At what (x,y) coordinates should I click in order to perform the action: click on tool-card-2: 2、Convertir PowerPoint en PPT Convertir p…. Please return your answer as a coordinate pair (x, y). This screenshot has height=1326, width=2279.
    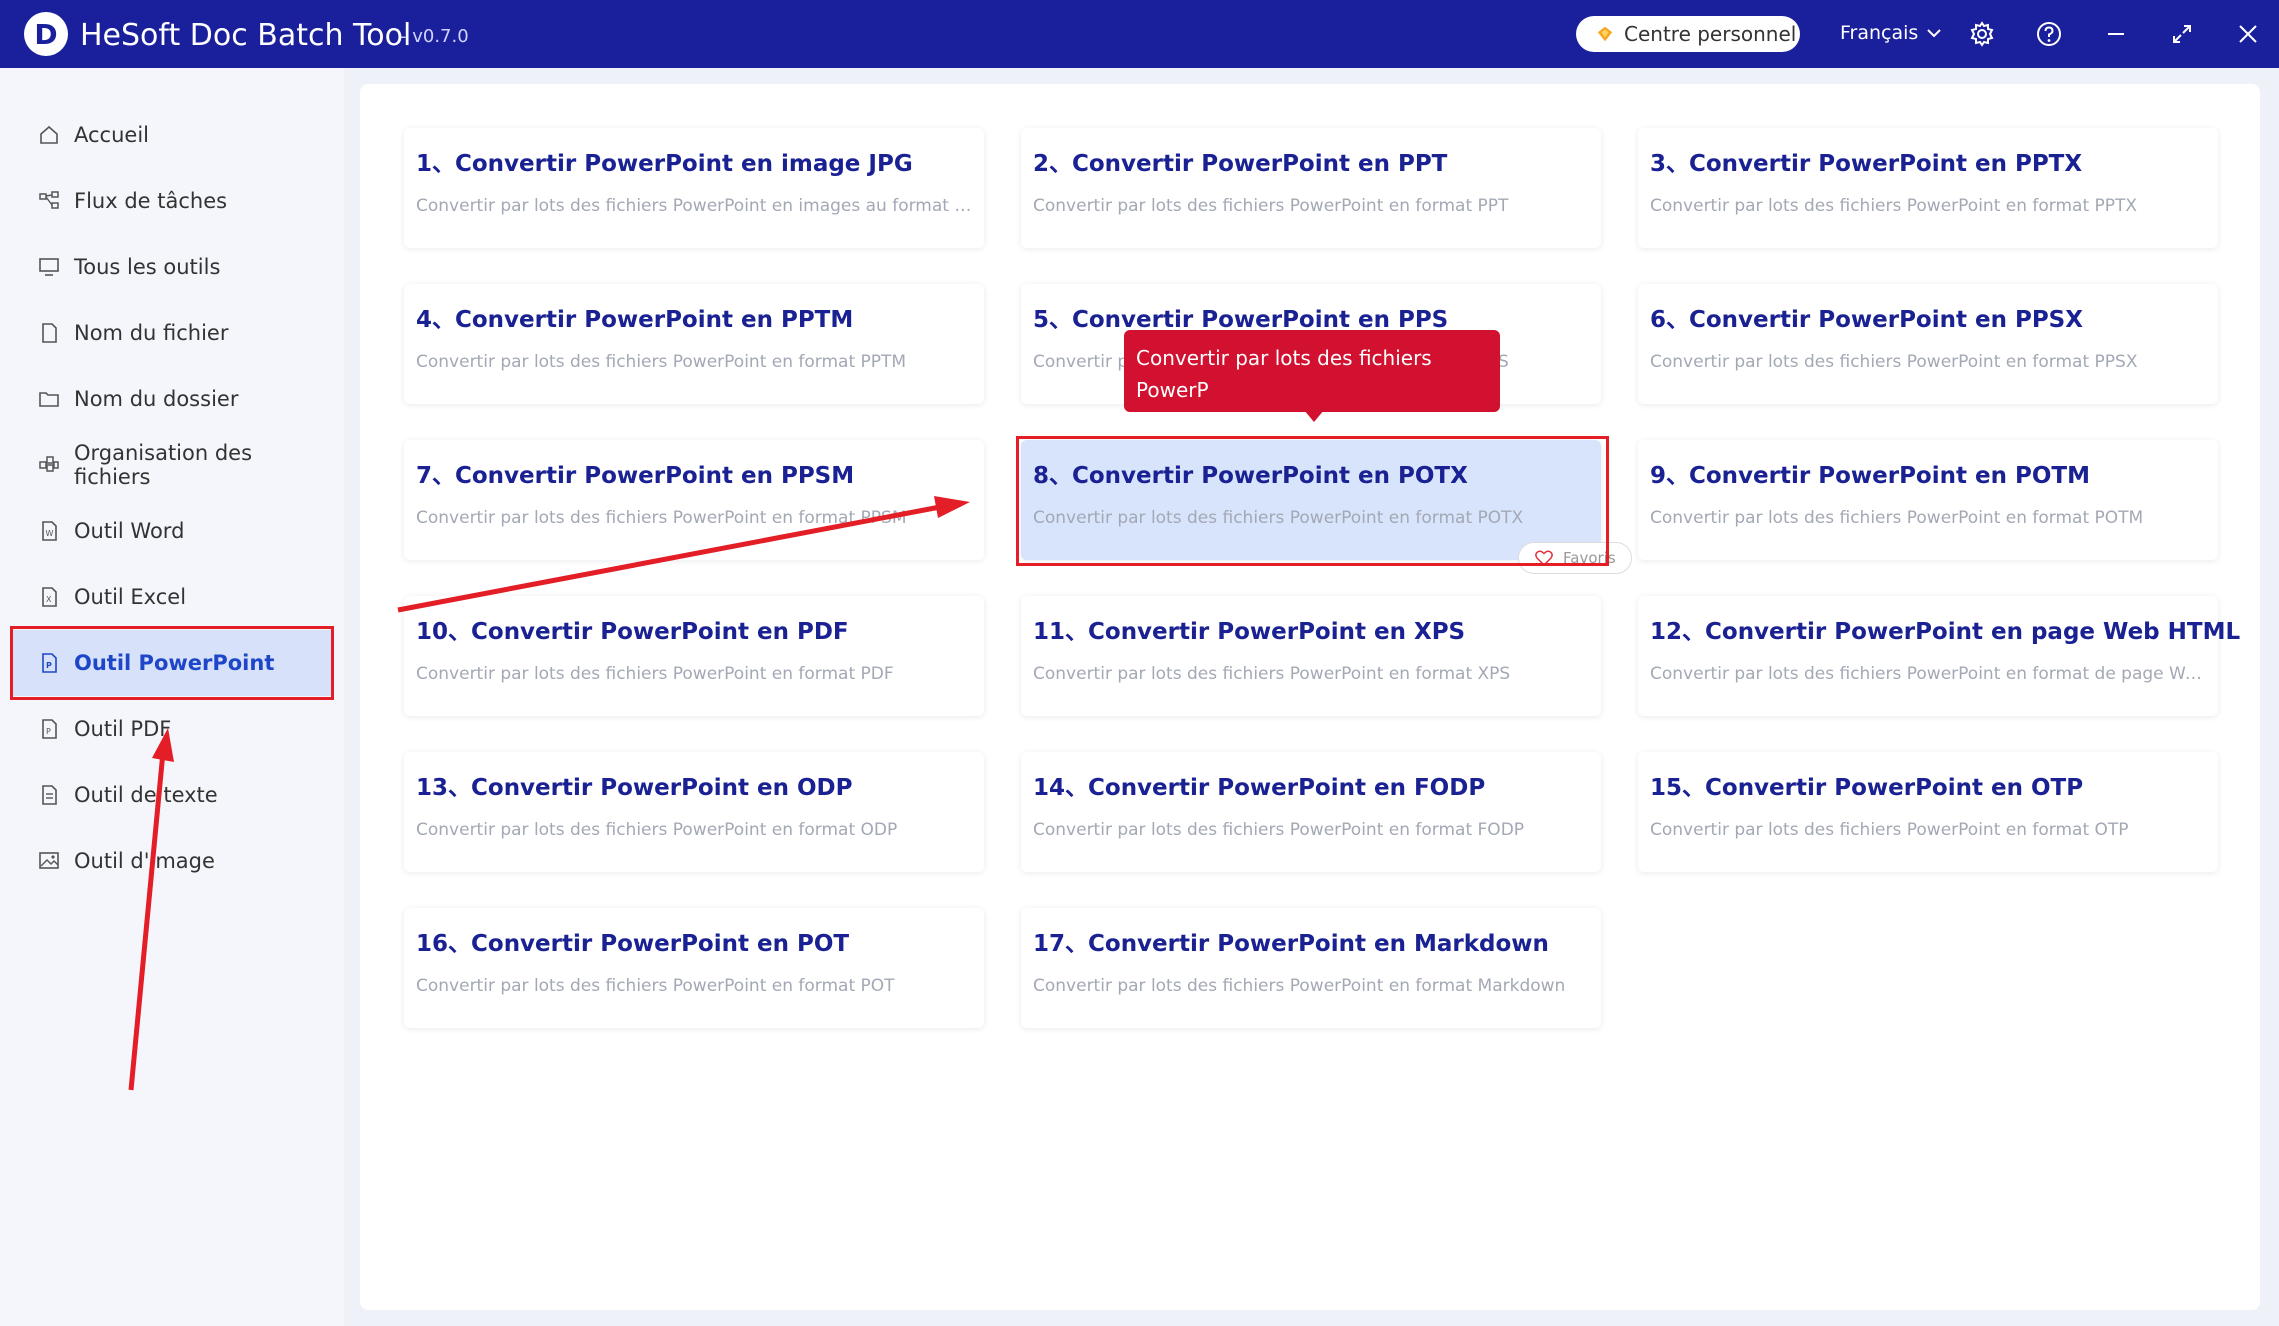
    Looking at the image, I should click on (1311, 188).